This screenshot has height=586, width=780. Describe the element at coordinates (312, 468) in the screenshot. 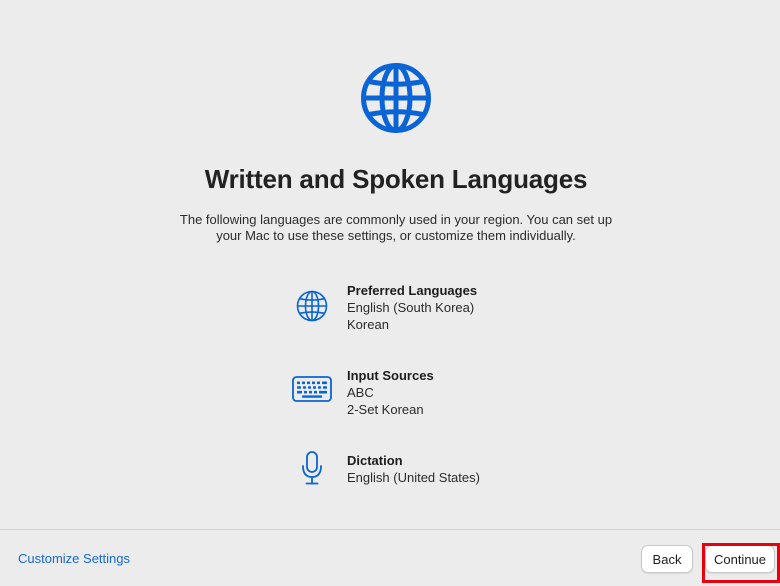

I see `microphone-icon` at that location.